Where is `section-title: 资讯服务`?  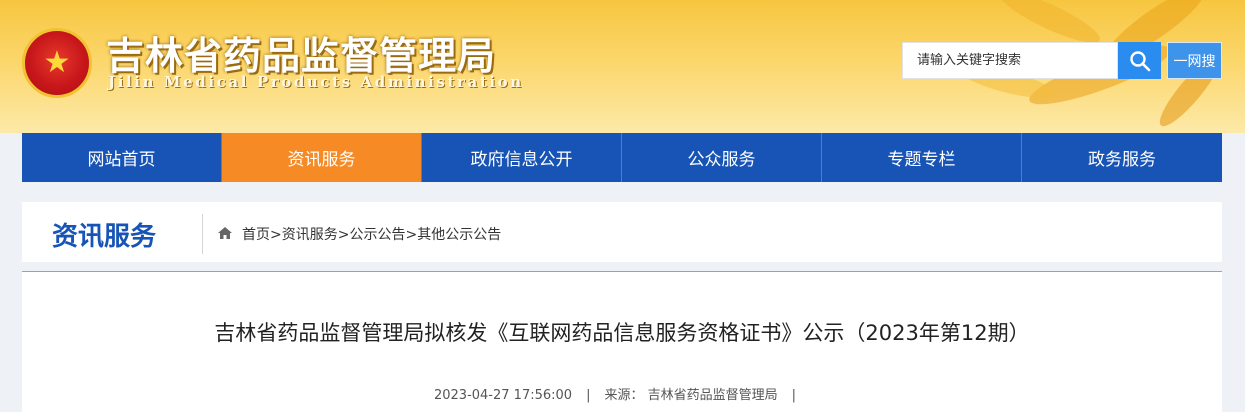
section-title: 资讯服务 is located at coordinates (104, 237).